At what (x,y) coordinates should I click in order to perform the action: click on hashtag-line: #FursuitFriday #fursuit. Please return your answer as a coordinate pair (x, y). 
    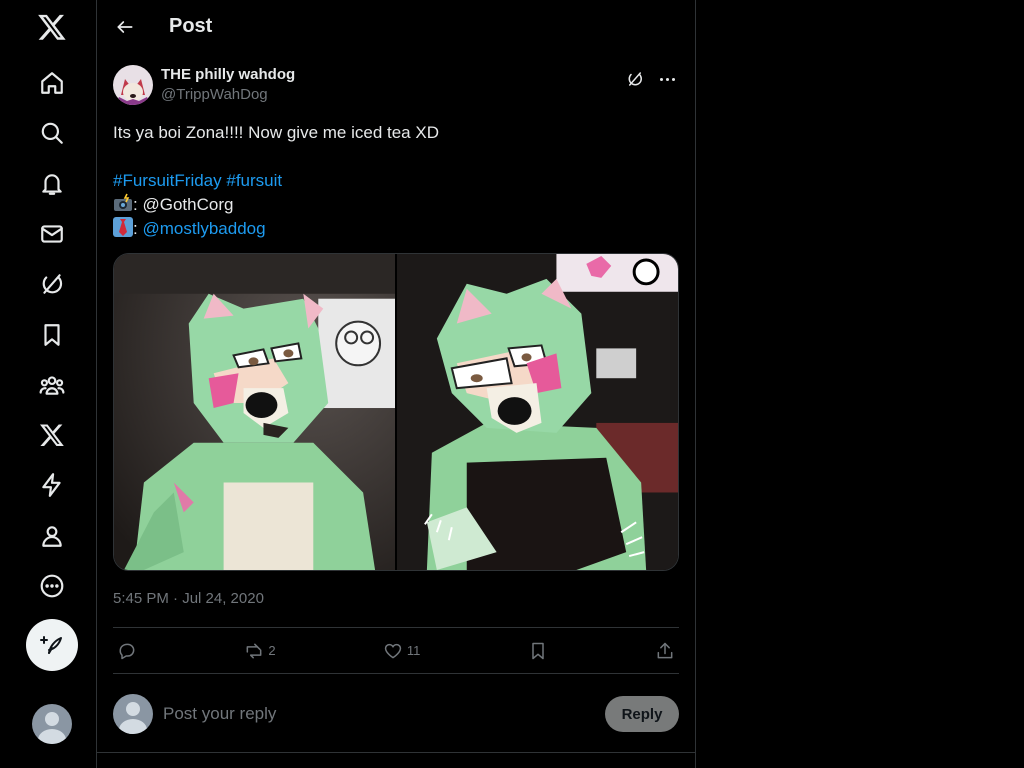
    Looking at the image, I should click on (396, 181).